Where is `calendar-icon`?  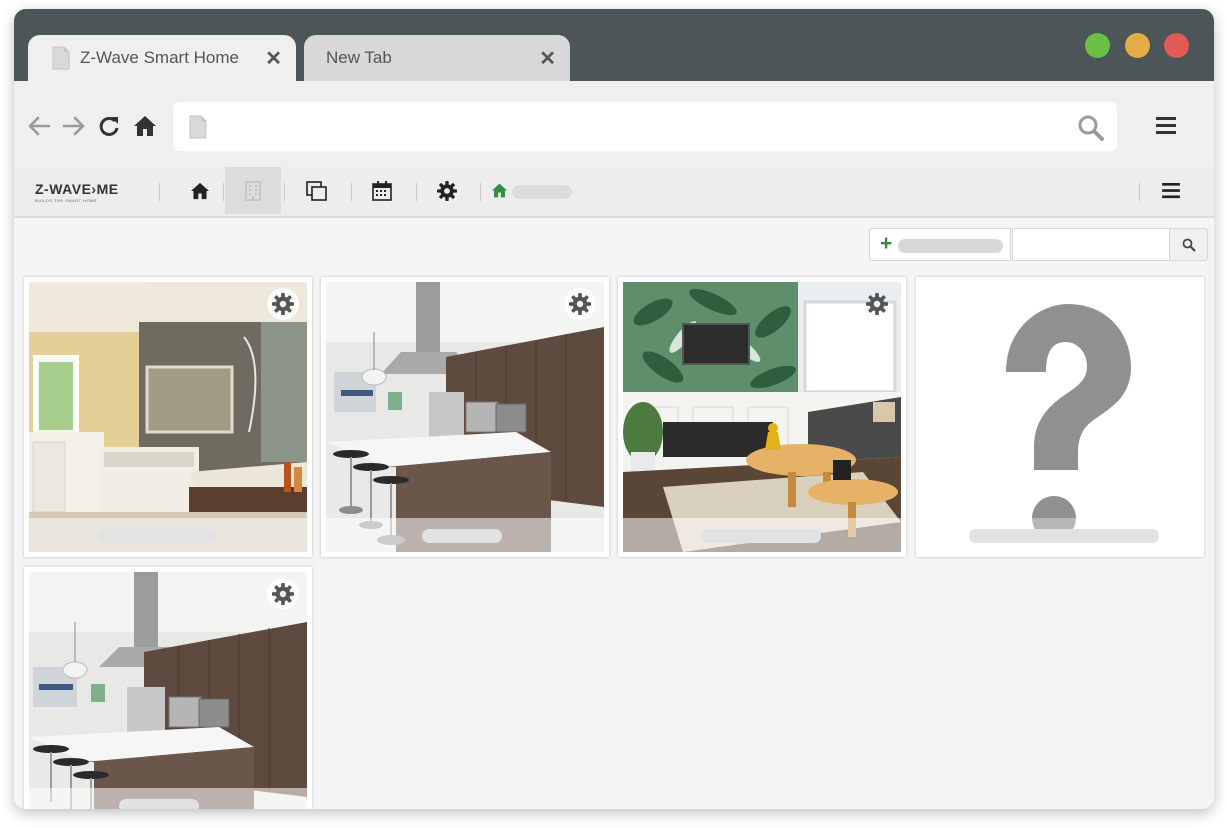
calendar-icon is located at coordinates (382, 190).